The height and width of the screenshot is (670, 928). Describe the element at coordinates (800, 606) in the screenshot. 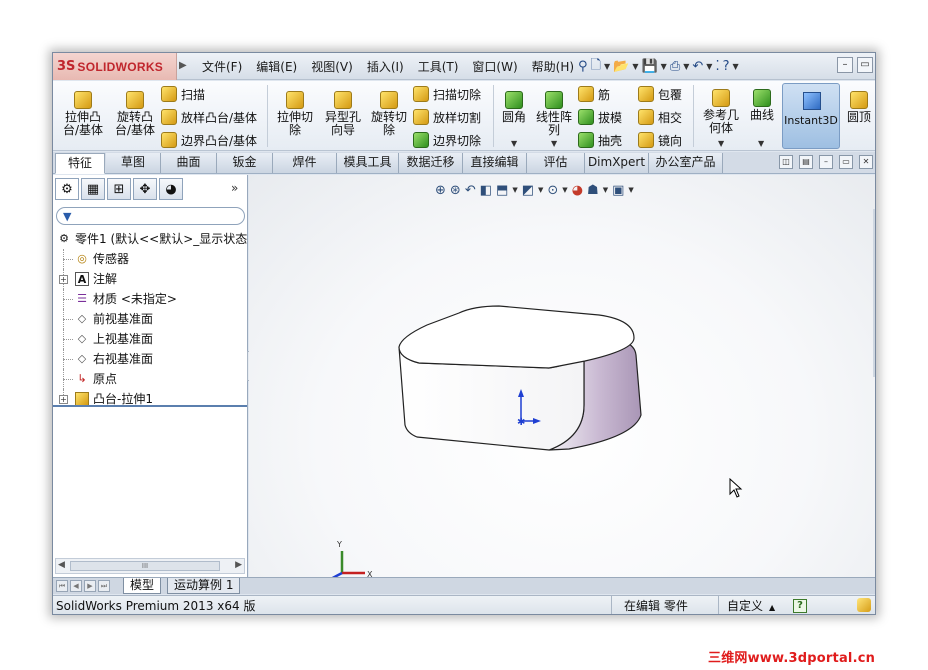

I see `quick-tips-icon: ?` at that location.